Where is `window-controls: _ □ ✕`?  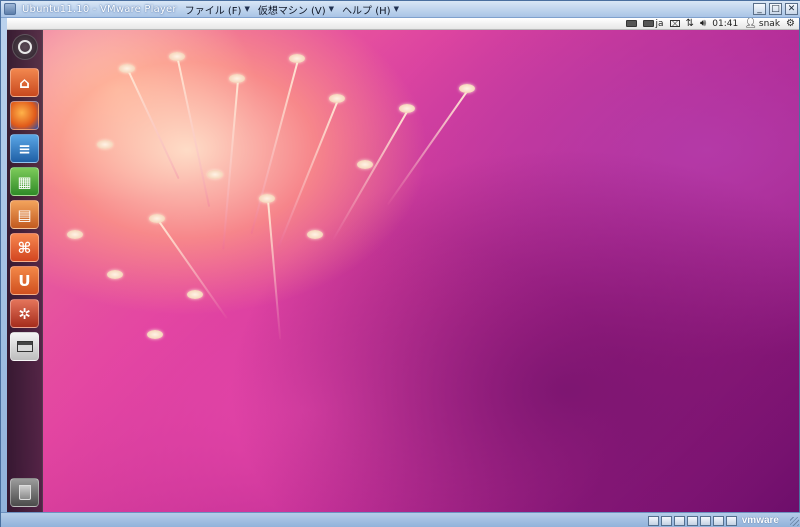
window-controls: _ □ ✕ is located at coordinates (775, 9).